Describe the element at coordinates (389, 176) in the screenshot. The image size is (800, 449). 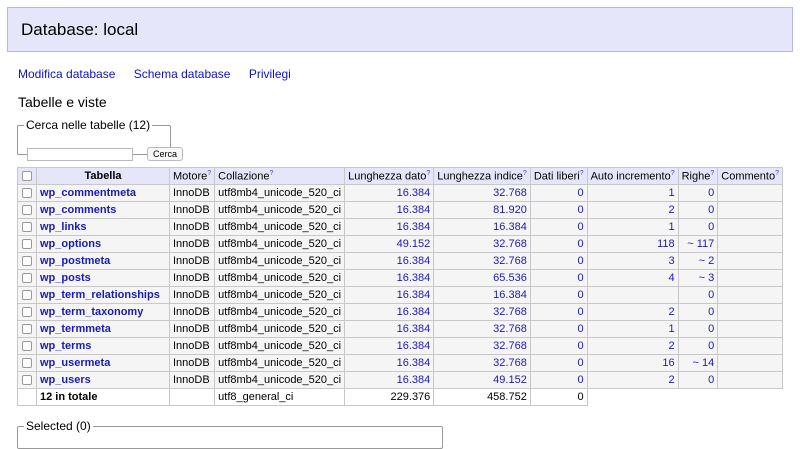
I see `header-data-length: Lunghezza dato?` at that location.